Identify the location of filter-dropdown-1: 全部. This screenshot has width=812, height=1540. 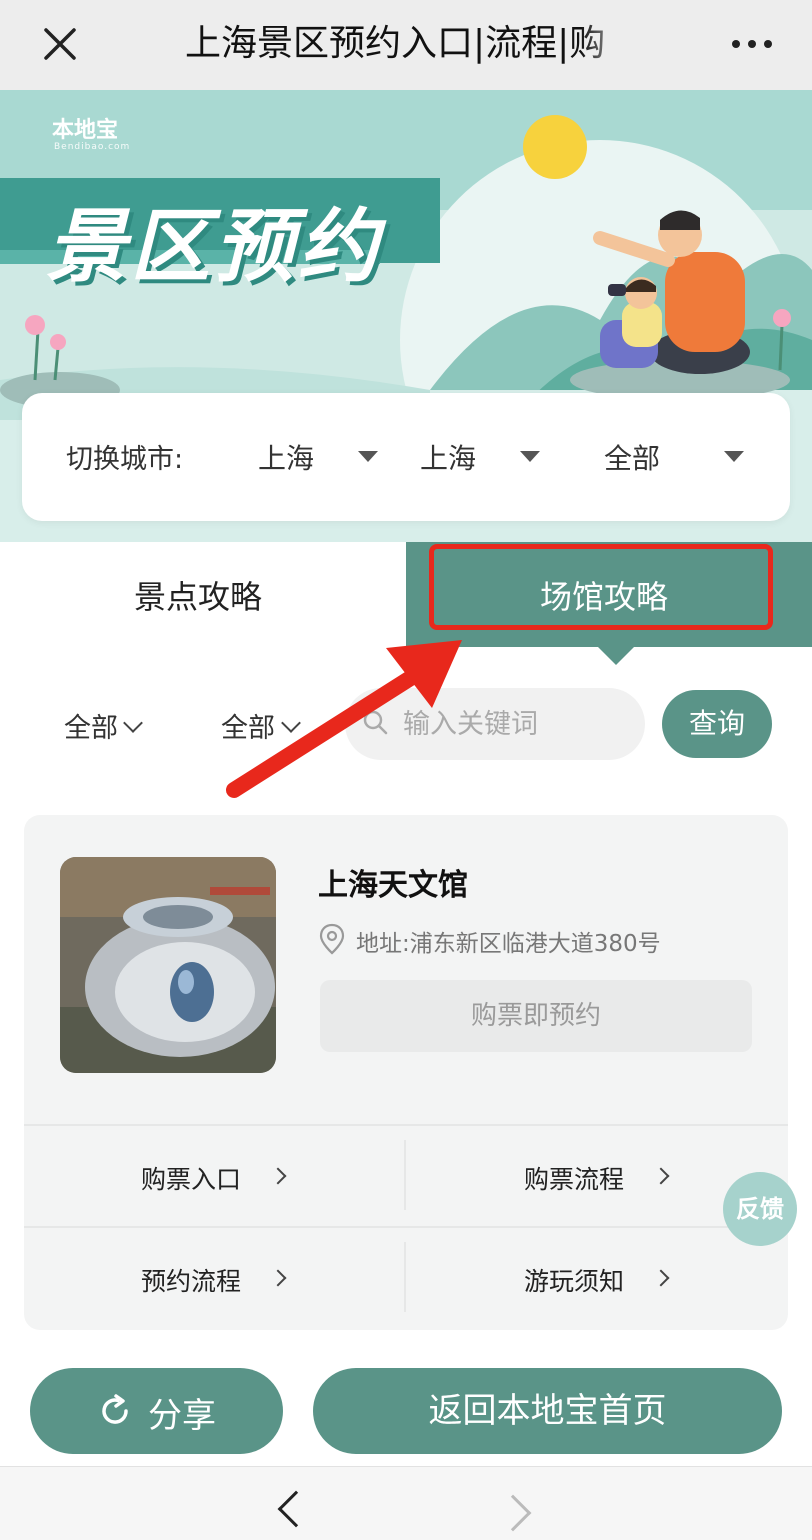
(91, 725).